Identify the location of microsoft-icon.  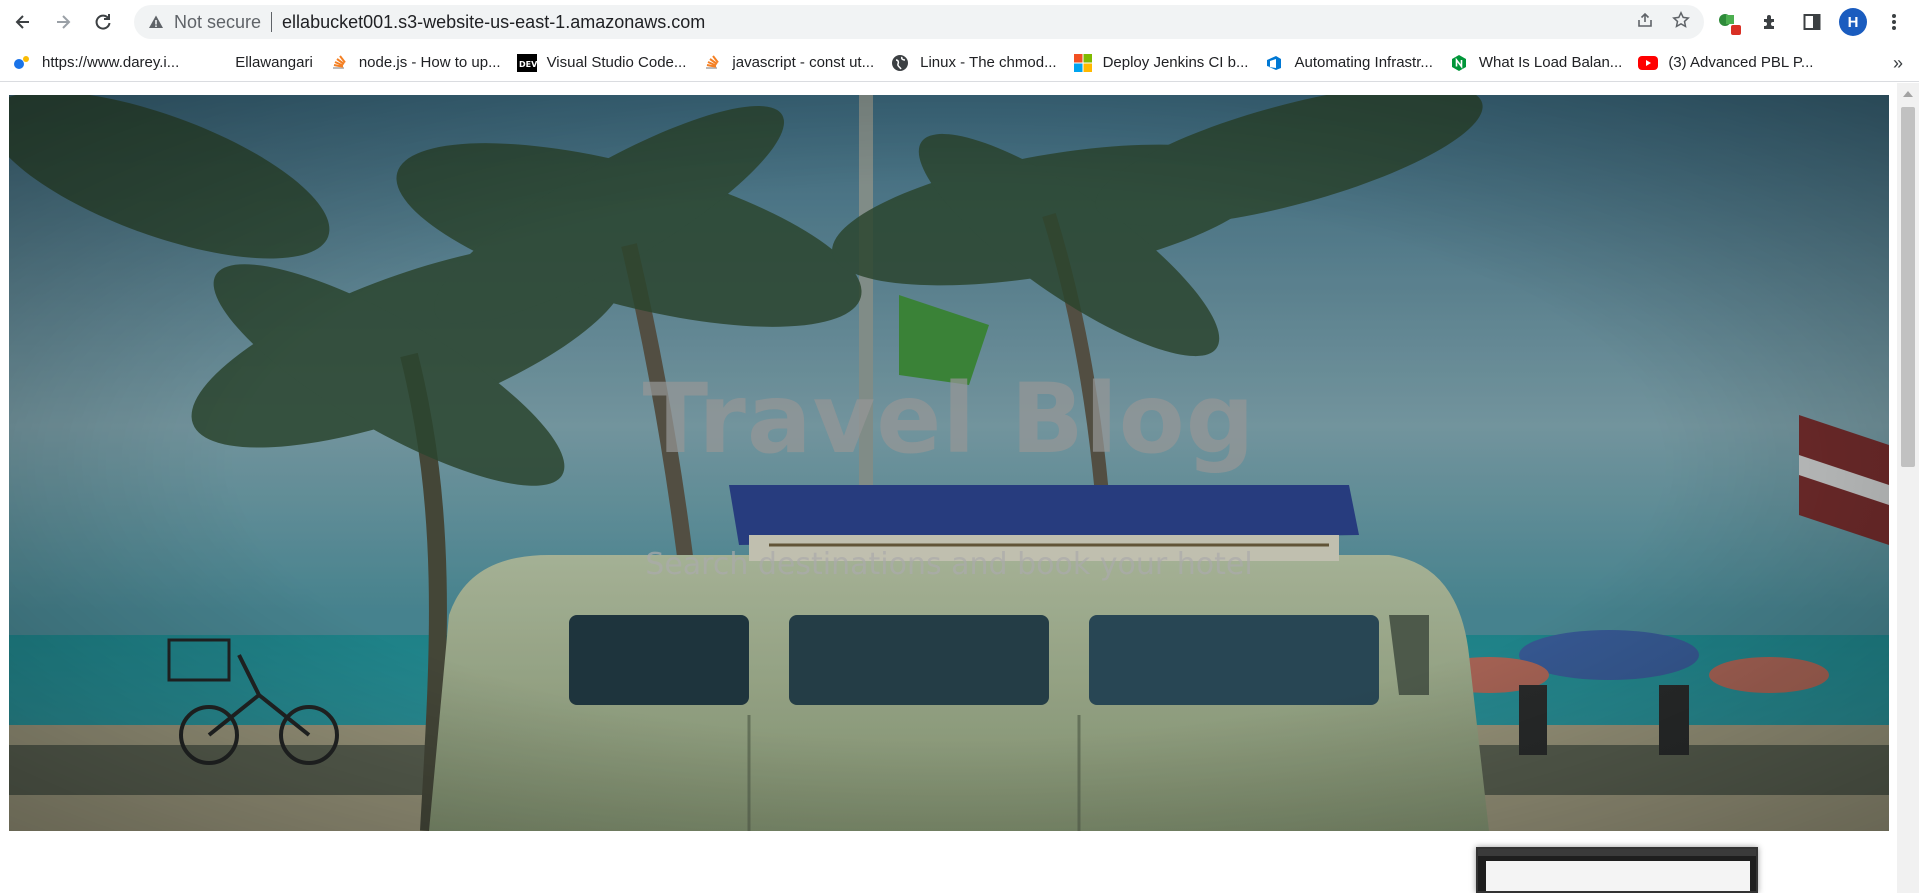
(1083, 63).